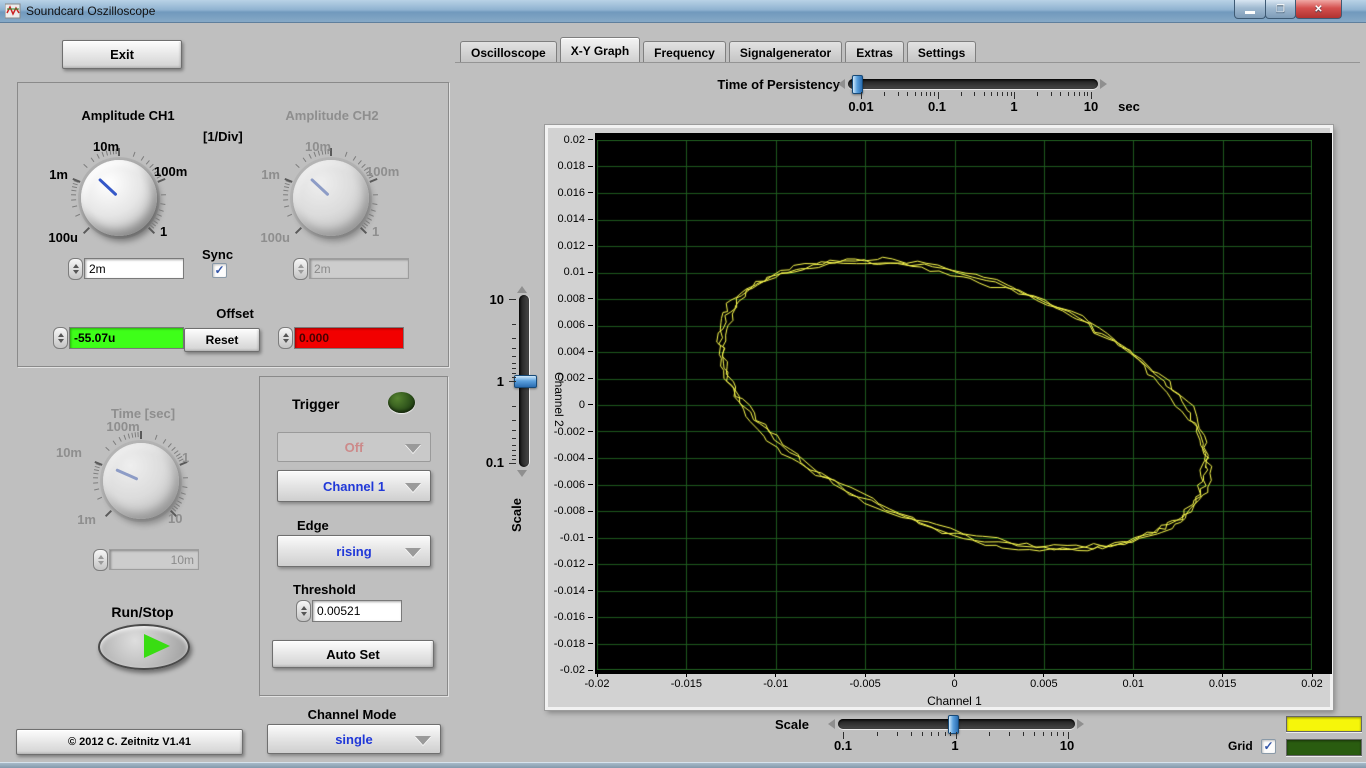  What do you see at coordinates (683, 765) in the screenshot?
I see `taskbar-edge` at bounding box center [683, 765].